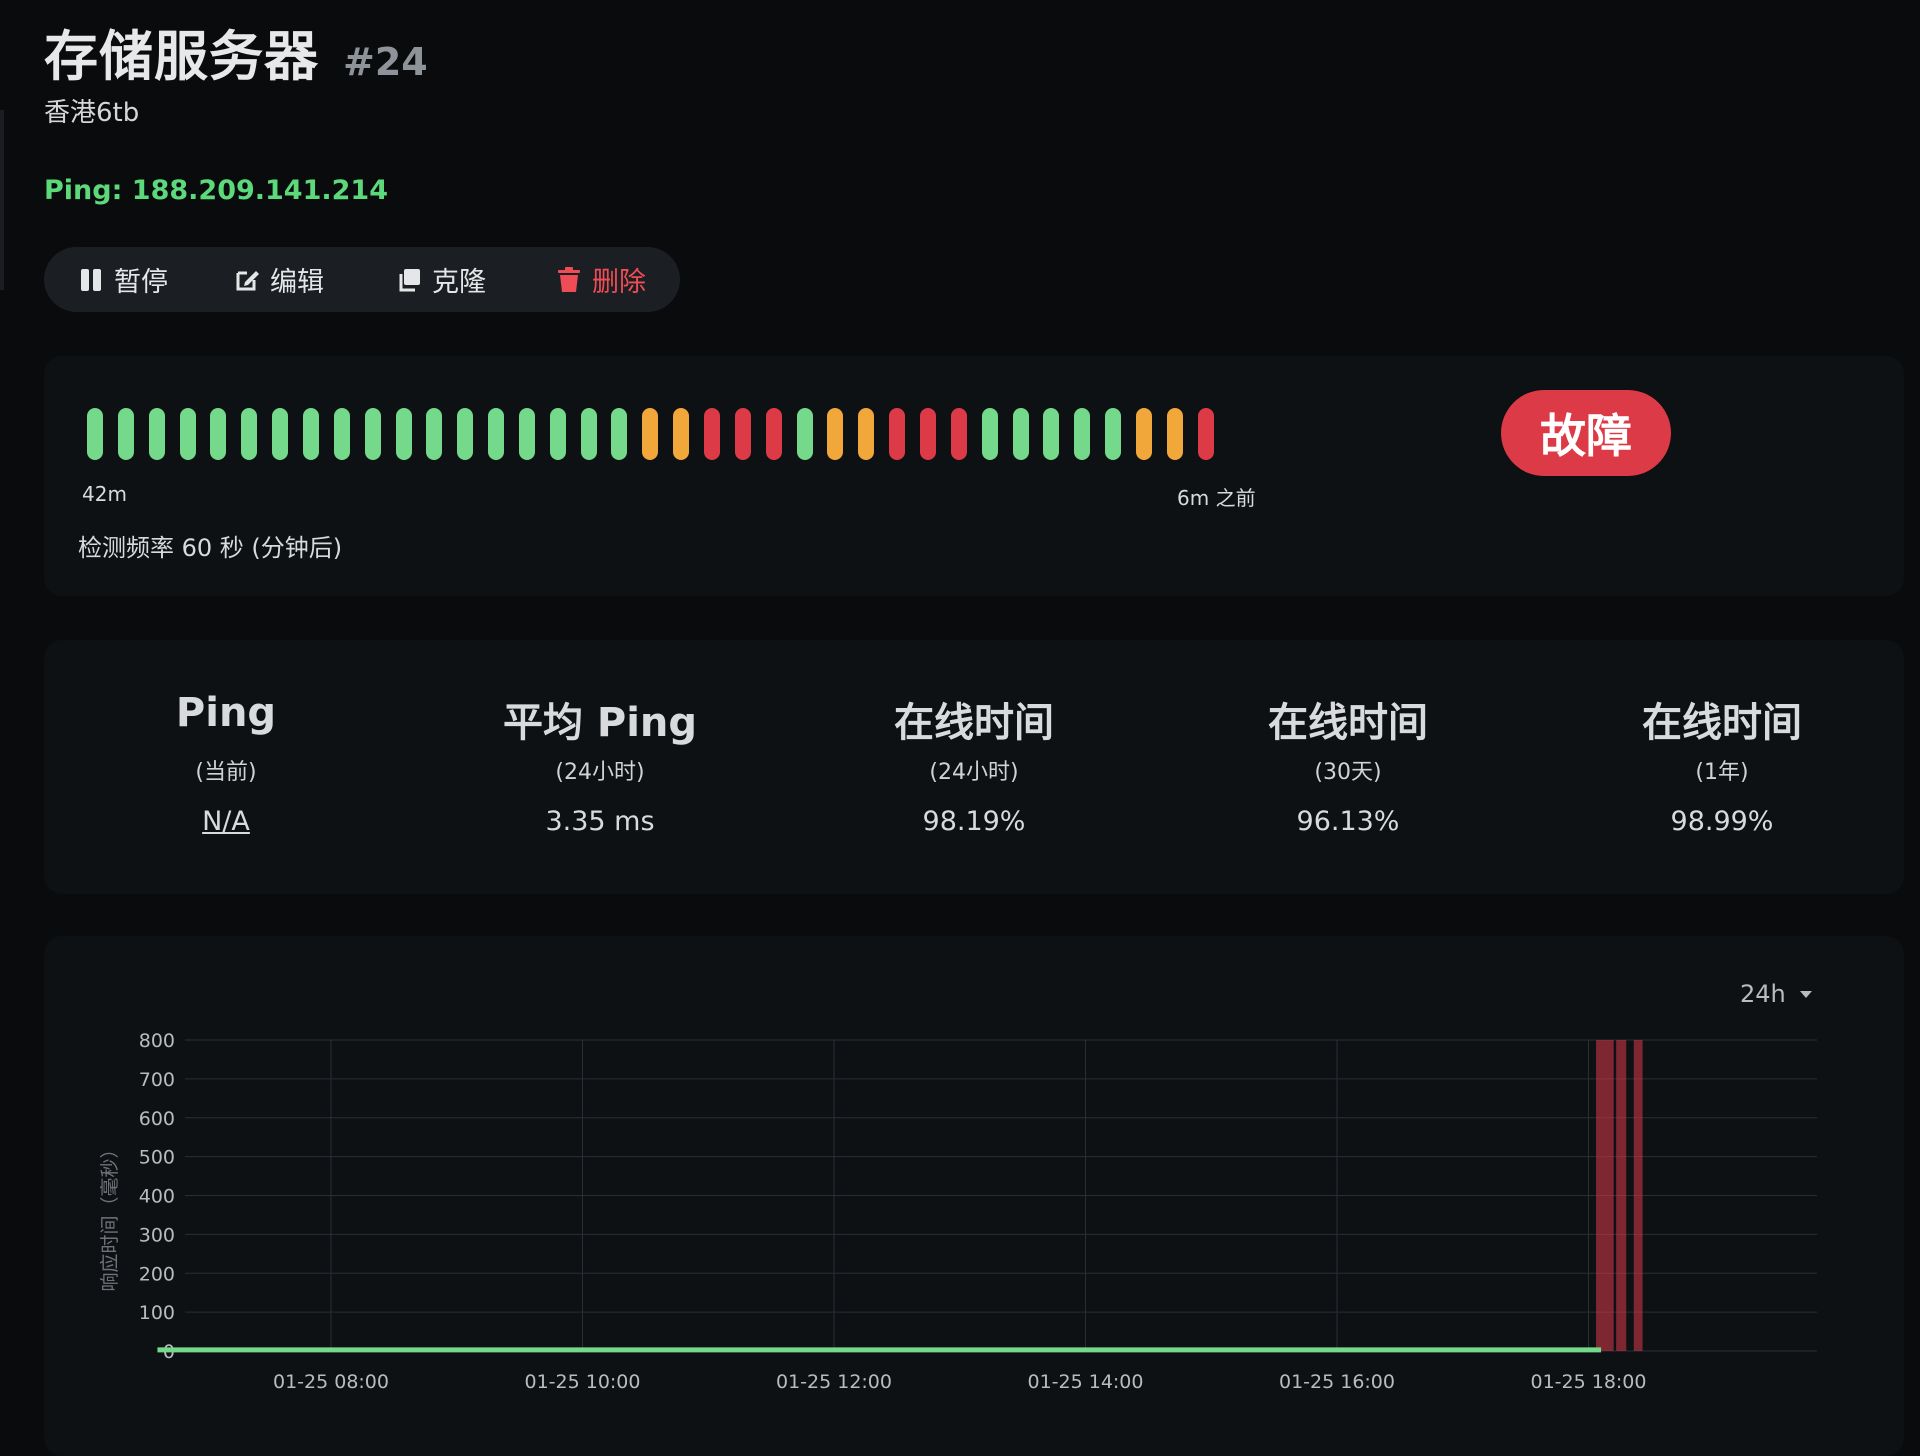  Describe the element at coordinates (297, 282) in the screenshot. I see `edit-label: 编辑` at that location.